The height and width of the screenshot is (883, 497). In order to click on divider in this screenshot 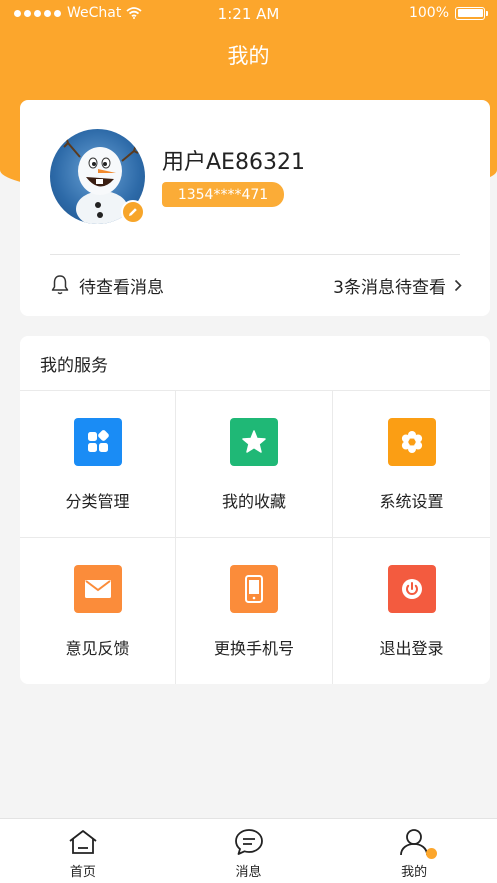, I will do `click(255, 254)`.